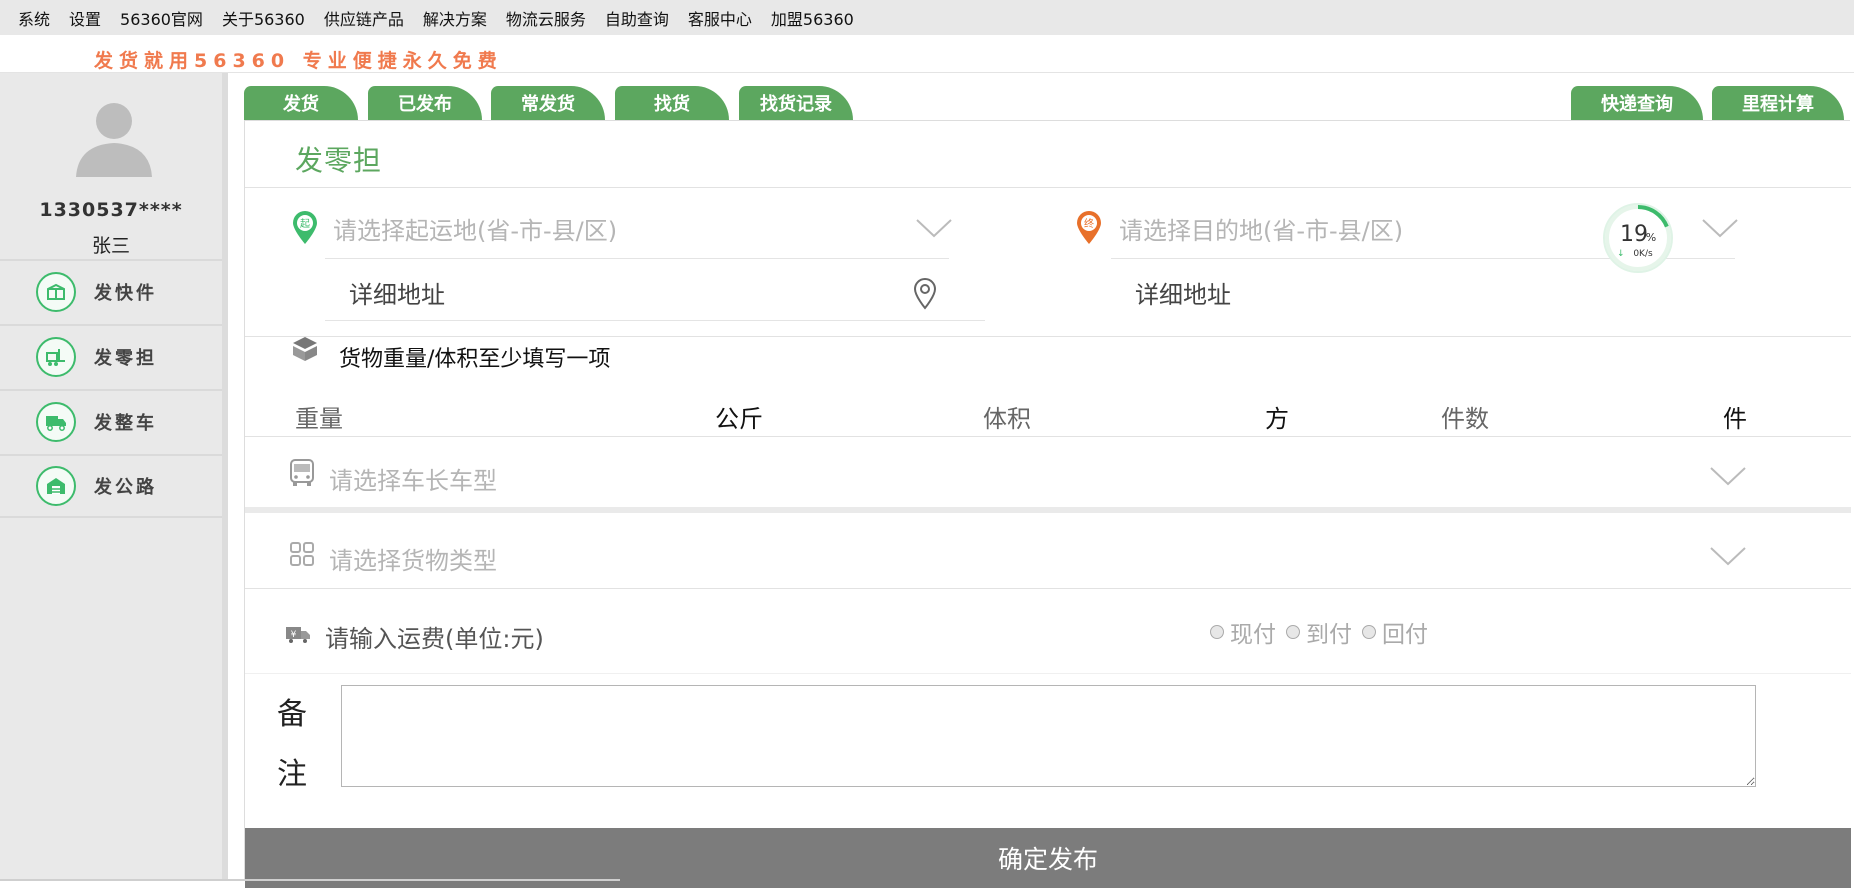 Image resolution: width=1854 pixels, height=888 pixels. What do you see at coordinates (720, 18) in the screenshot?
I see `menu-item-customer-center: 客服中心` at bounding box center [720, 18].